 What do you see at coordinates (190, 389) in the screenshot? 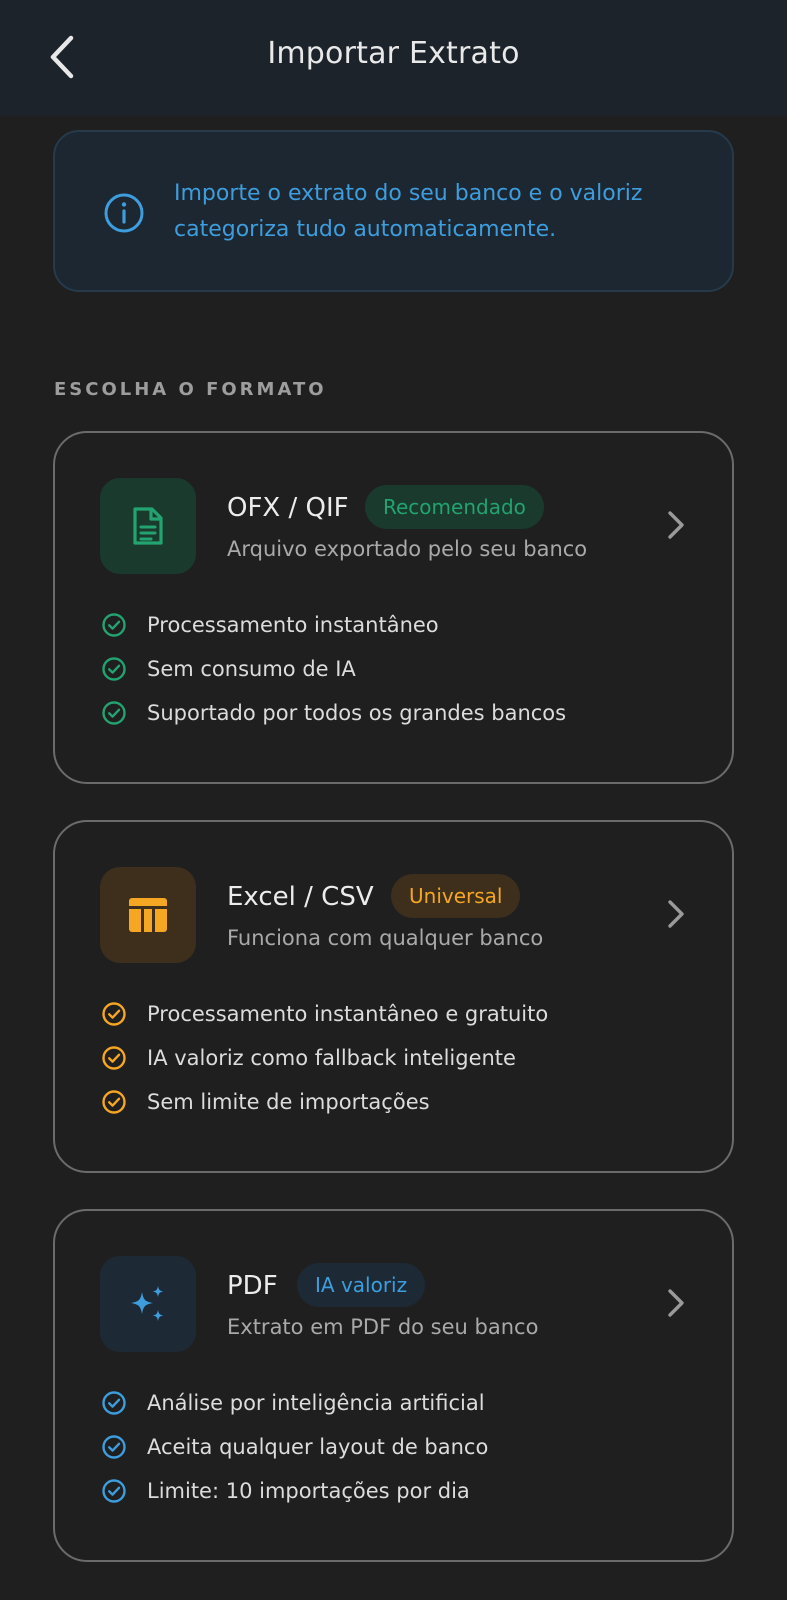
I see `section-title: ESCOLHA O FORMATO` at bounding box center [190, 389].